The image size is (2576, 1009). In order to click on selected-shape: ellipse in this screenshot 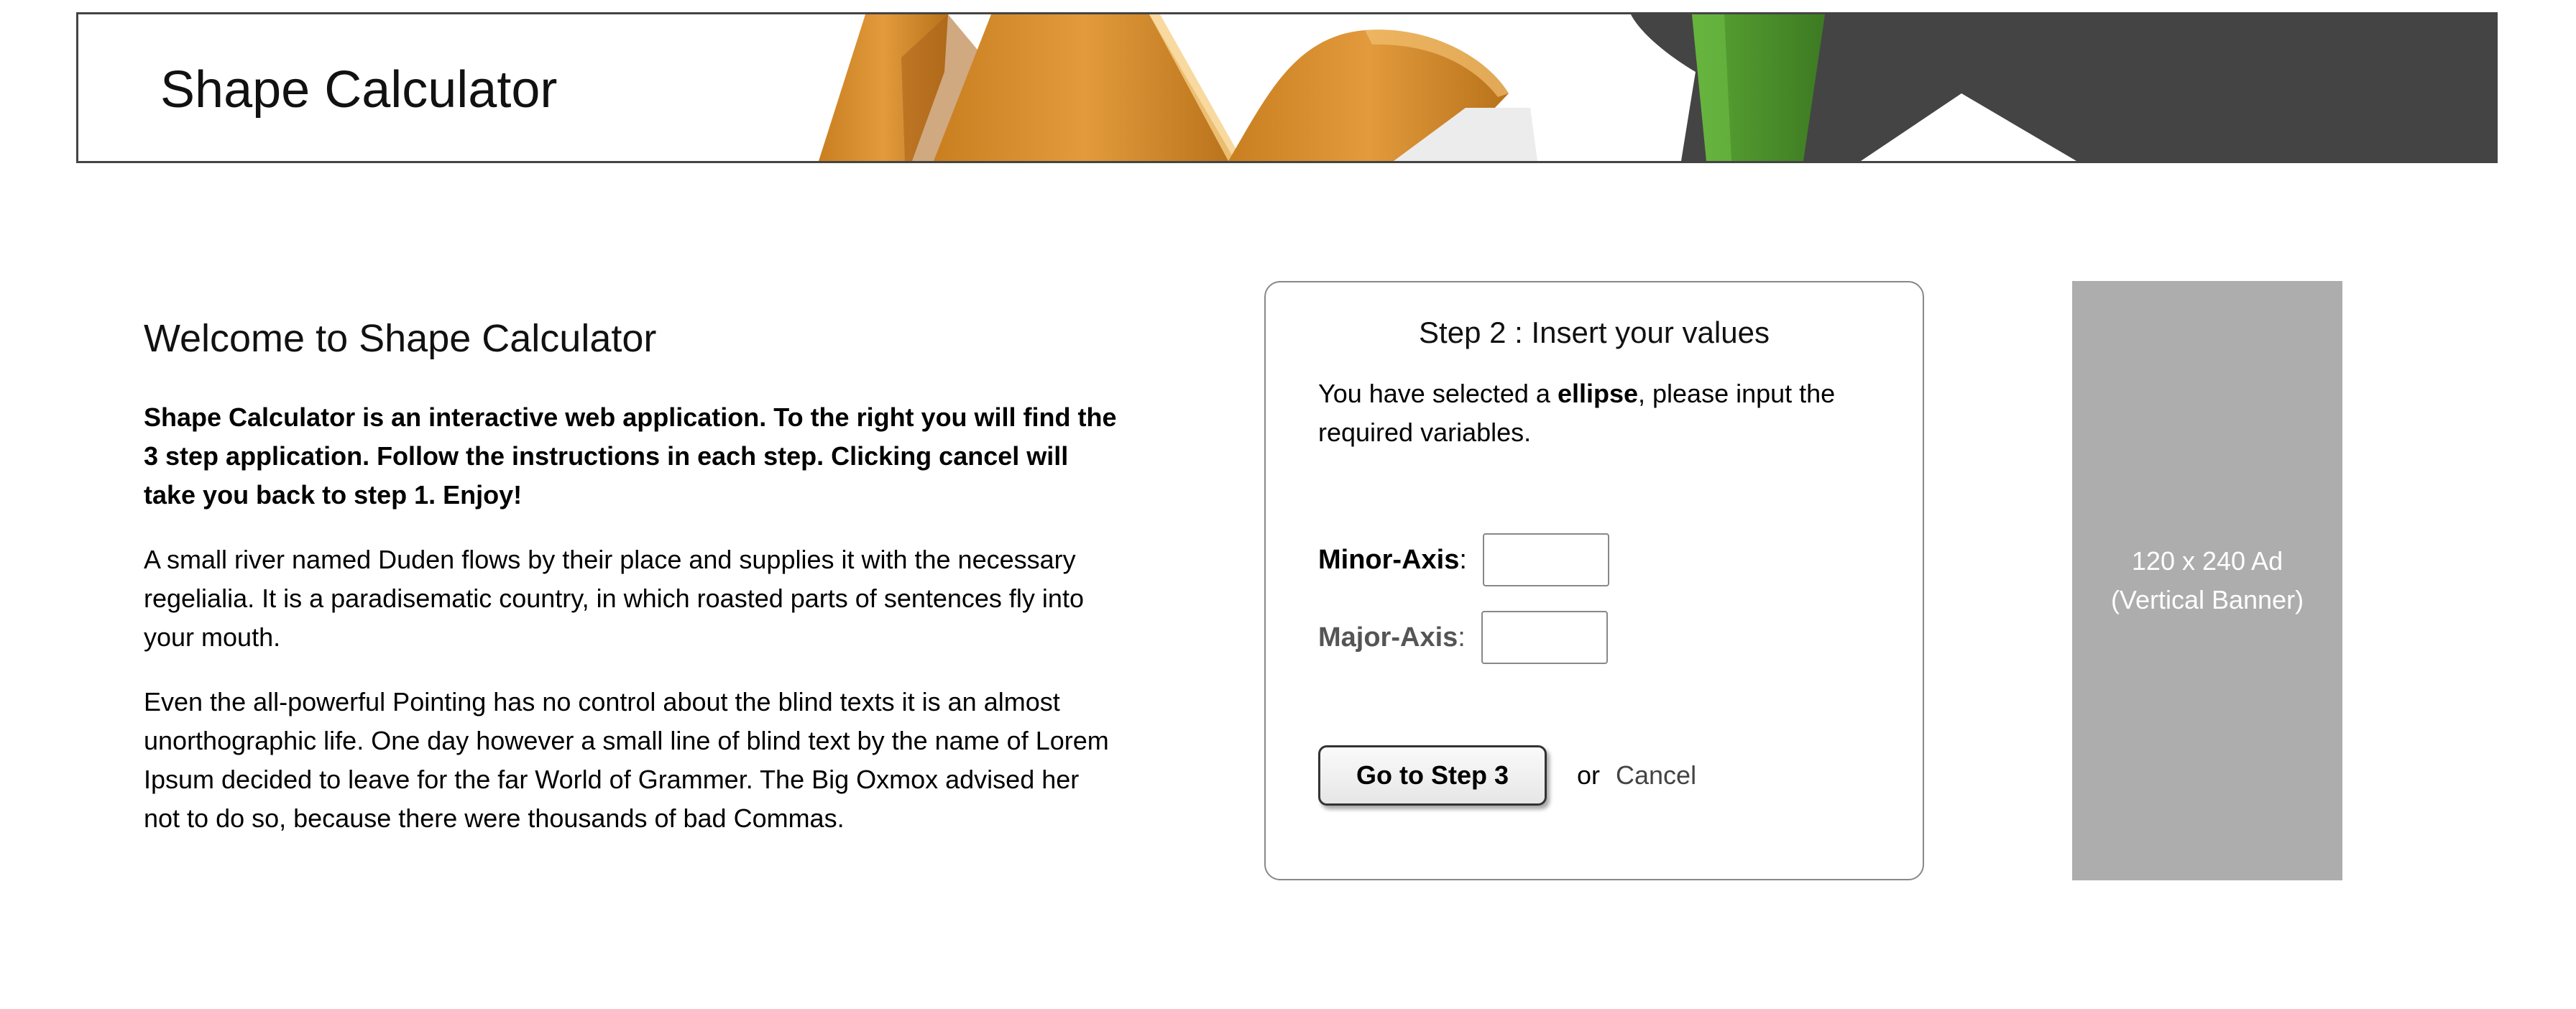, I will do `click(1597, 393)`.